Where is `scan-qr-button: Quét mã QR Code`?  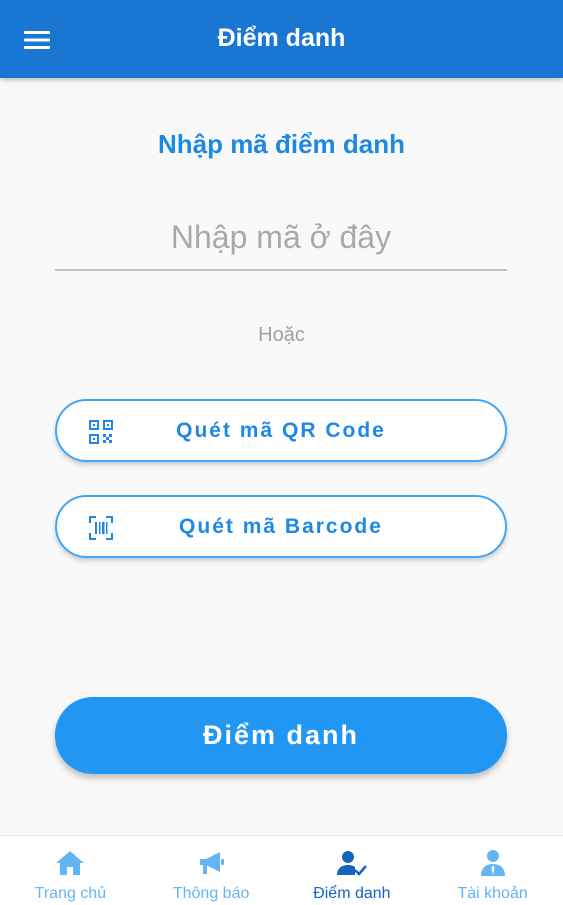
scan-qr-button: Quét mã QR Code is located at coordinates (281, 430).